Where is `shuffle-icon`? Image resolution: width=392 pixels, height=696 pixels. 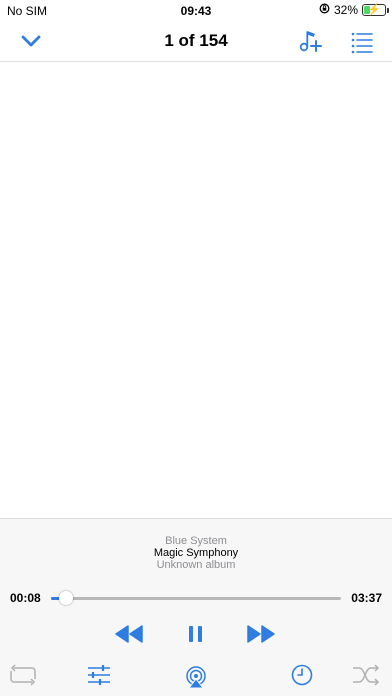
shuffle-icon is located at coordinates (366, 677).